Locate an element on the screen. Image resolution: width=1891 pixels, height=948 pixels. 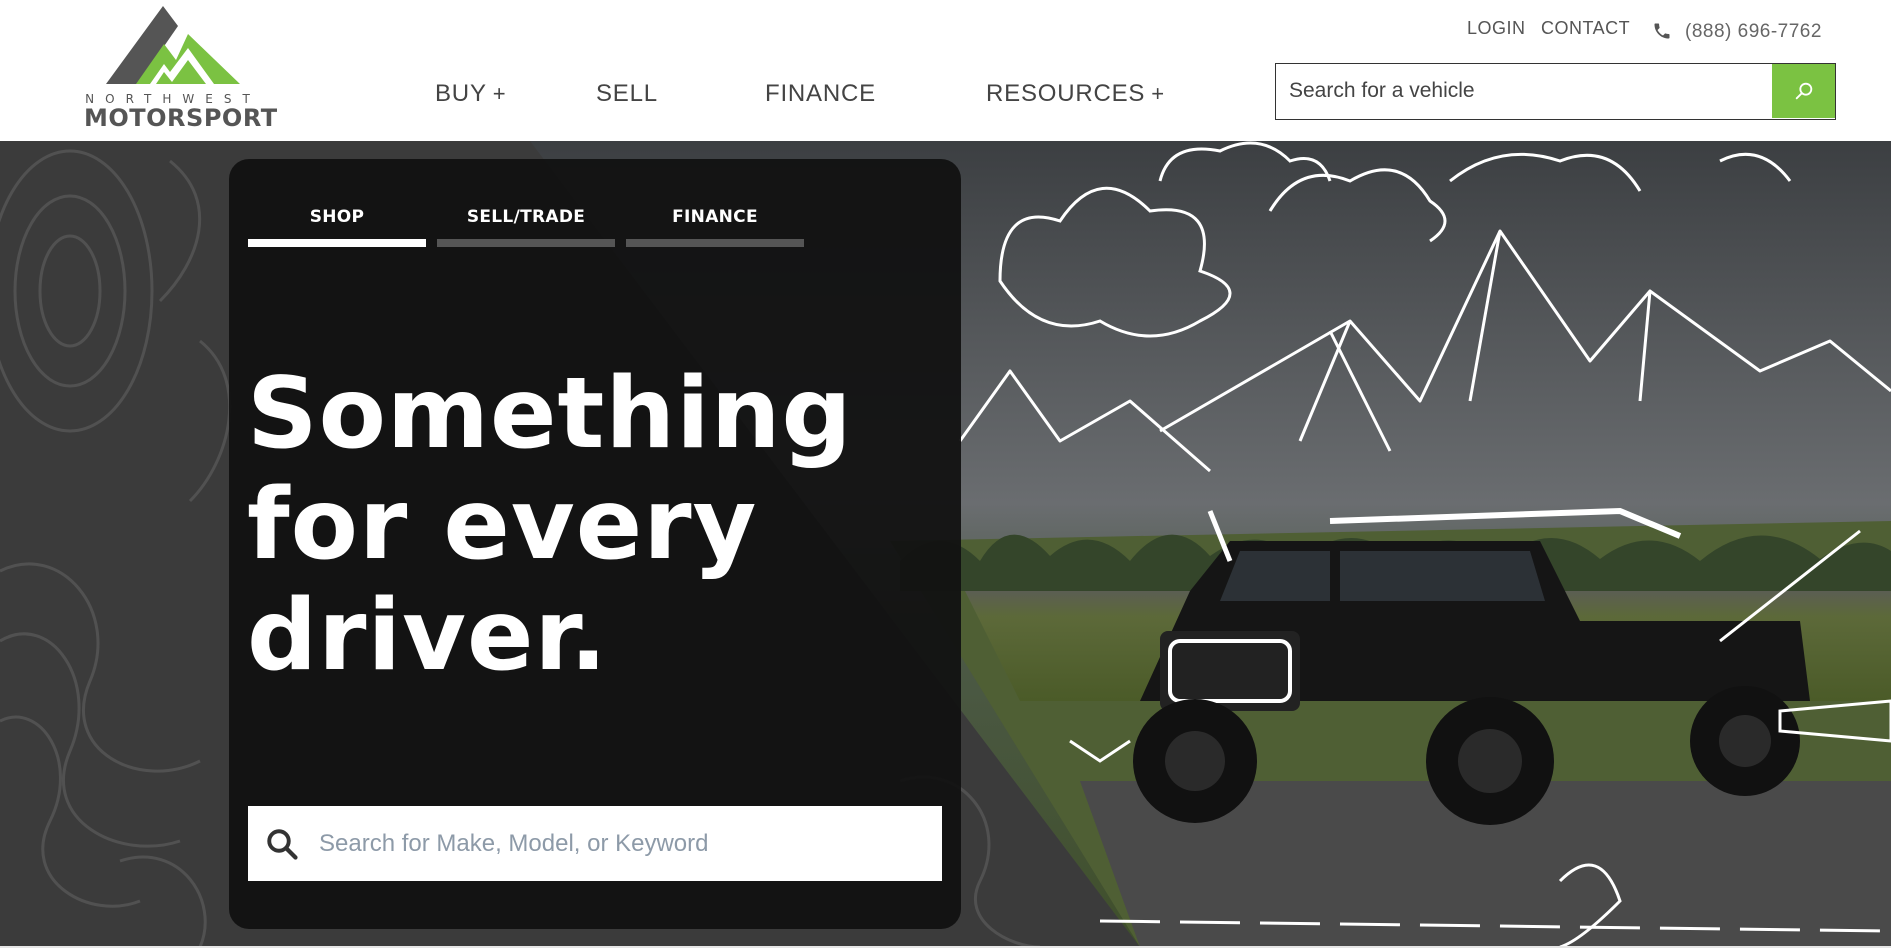
site-logo: NORTHWEST MOTORSPORT is located at coordinates (180, 68).